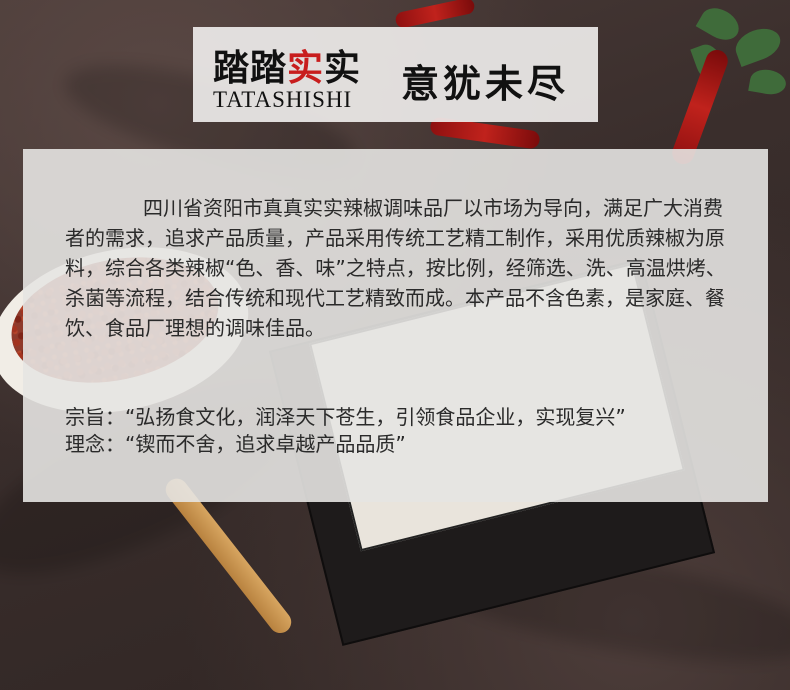 This screenshot has width=790, height=690. What do you see at coordinates (345, 417) in the screenshot?
I see `tenet-text: 宗旨：“弘扬食文化，润泽天下苍生，引领食品企业，实现复兴”` at bounding box center [345, 417].